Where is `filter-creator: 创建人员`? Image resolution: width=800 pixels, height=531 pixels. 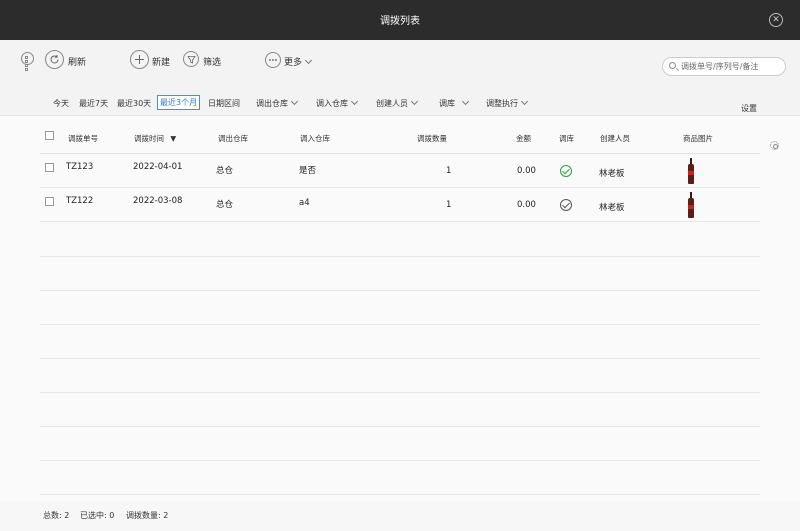 filter-creator: 创建人员 is located at coordinates (397, 103).